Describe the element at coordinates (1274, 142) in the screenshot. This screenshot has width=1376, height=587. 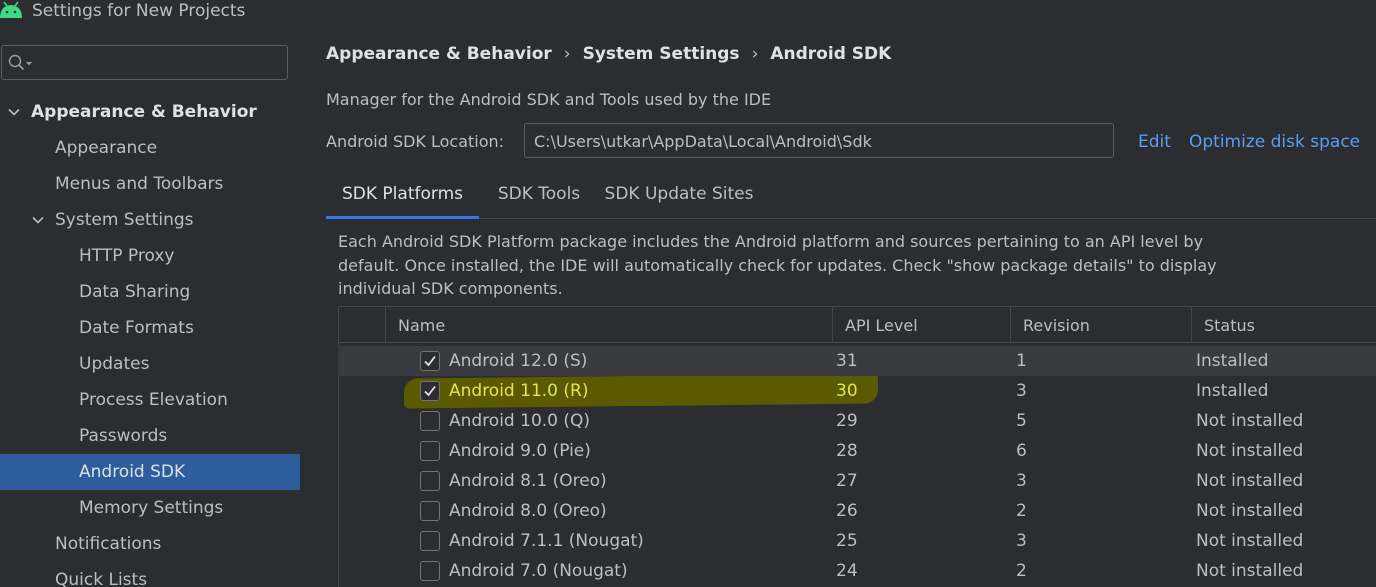
I see `optimize-disk-space-link: Optimize disk space` at that location.